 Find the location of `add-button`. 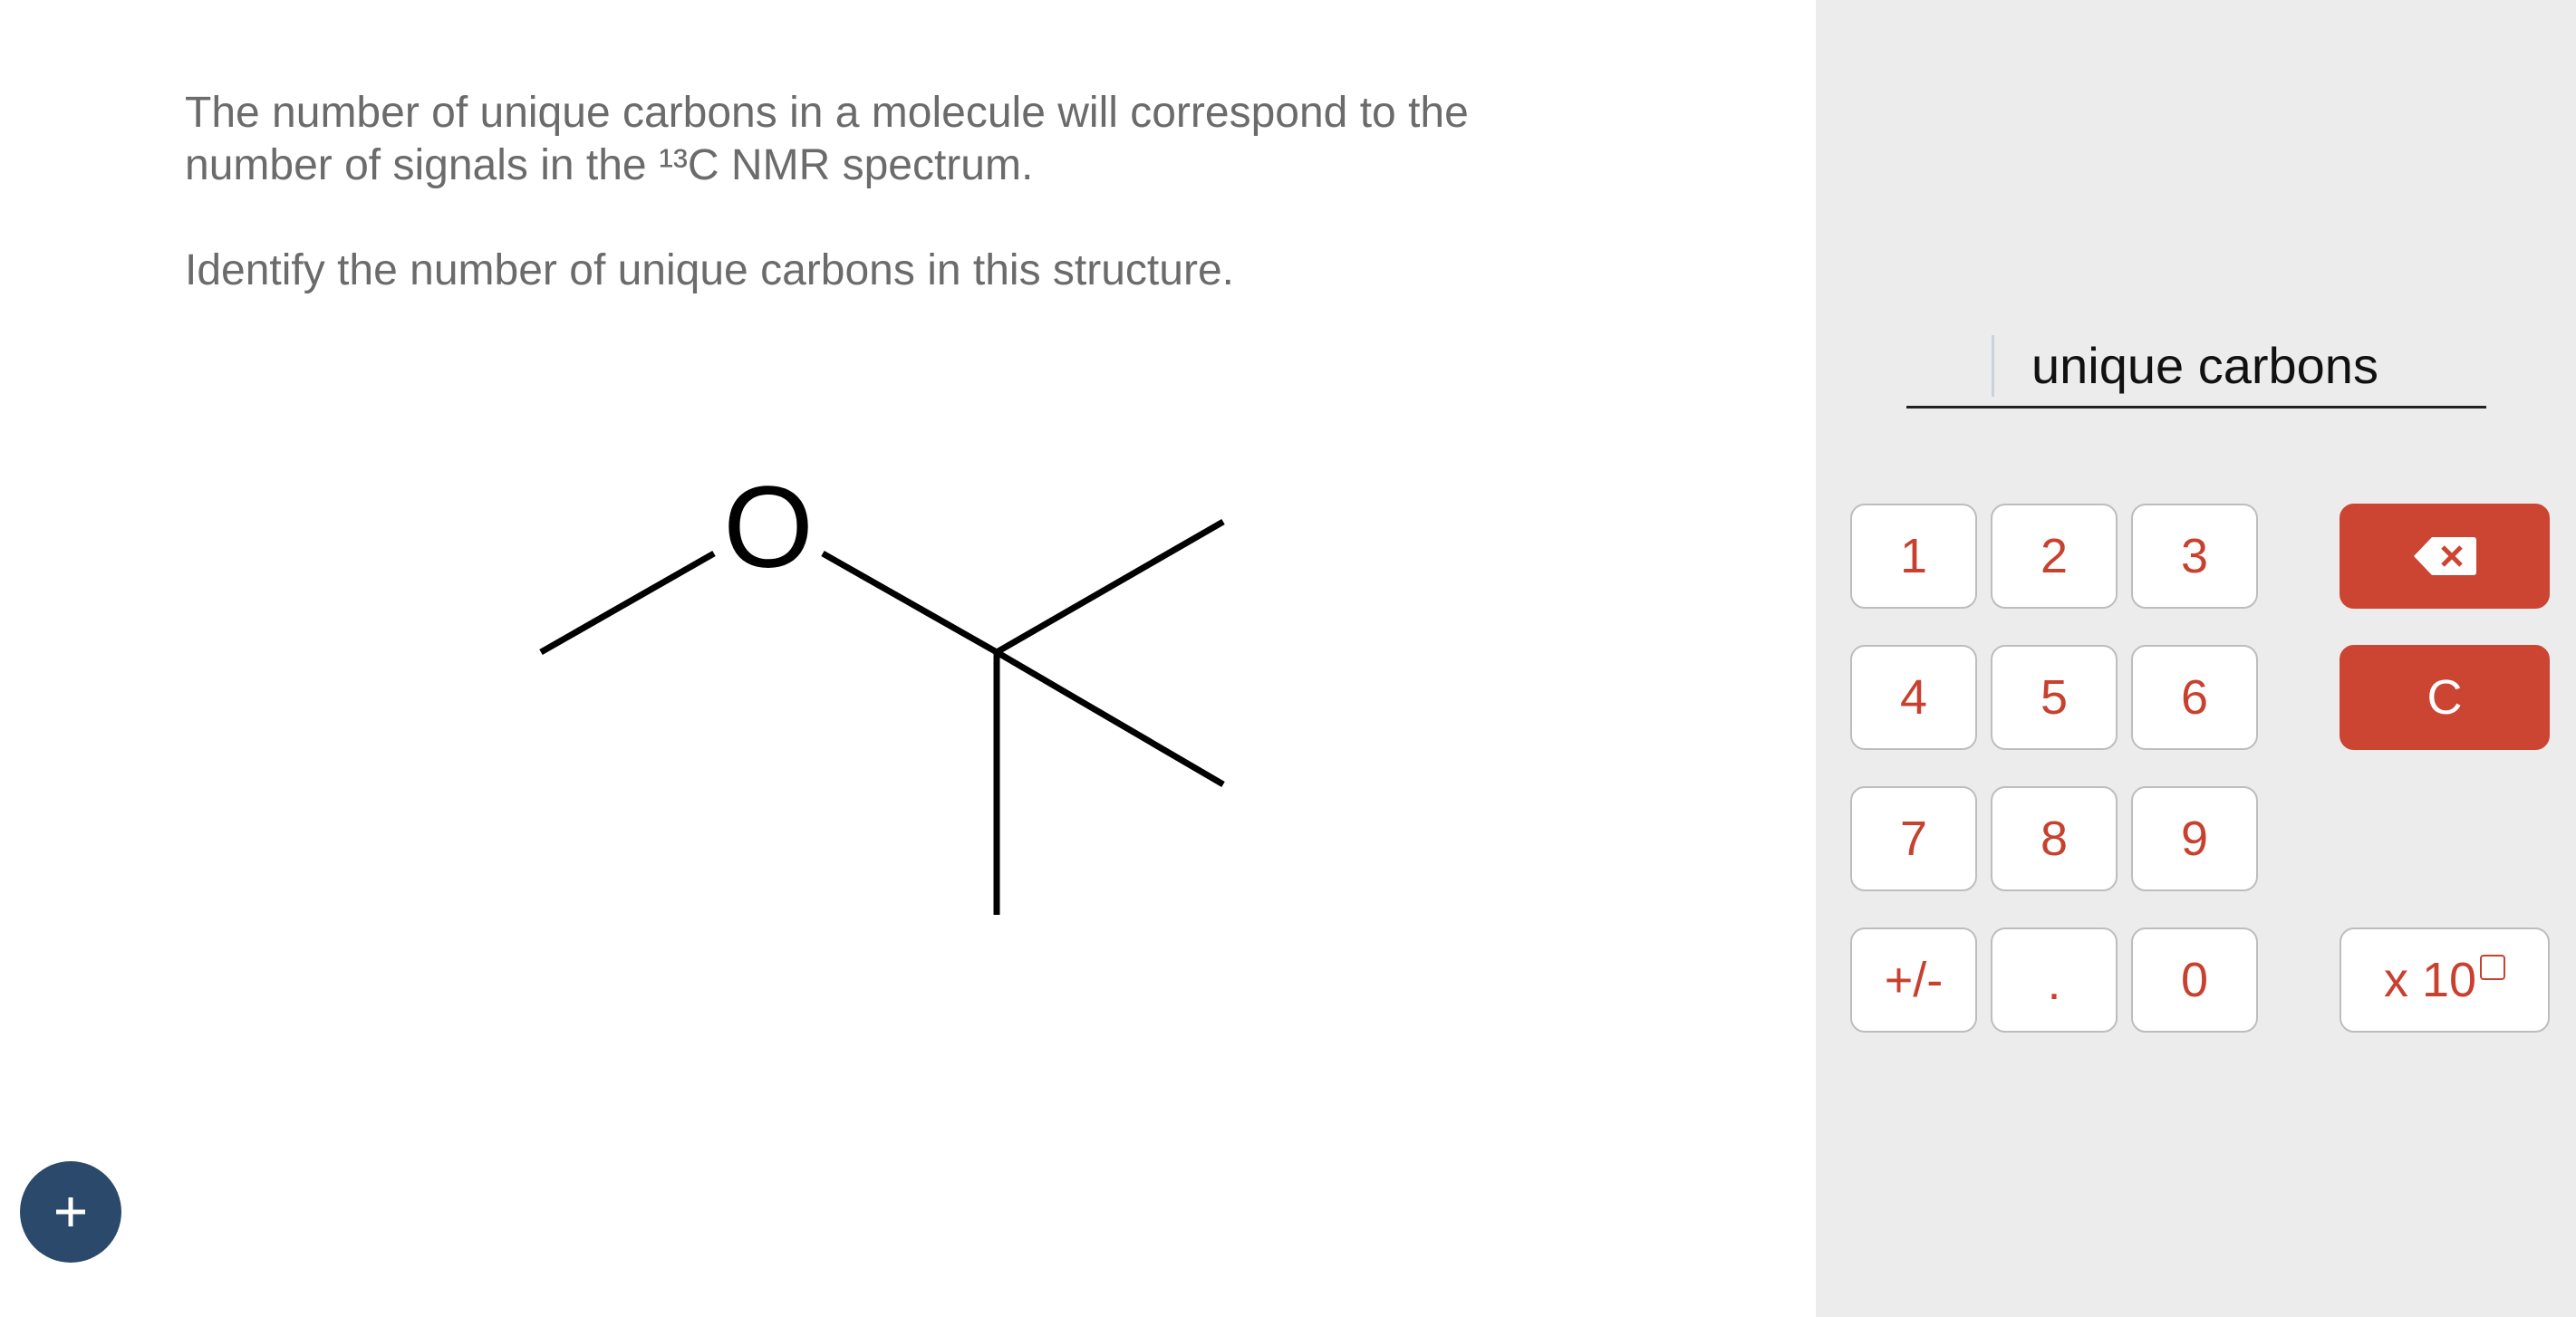

add-button is located at coordinates (70, 1212).